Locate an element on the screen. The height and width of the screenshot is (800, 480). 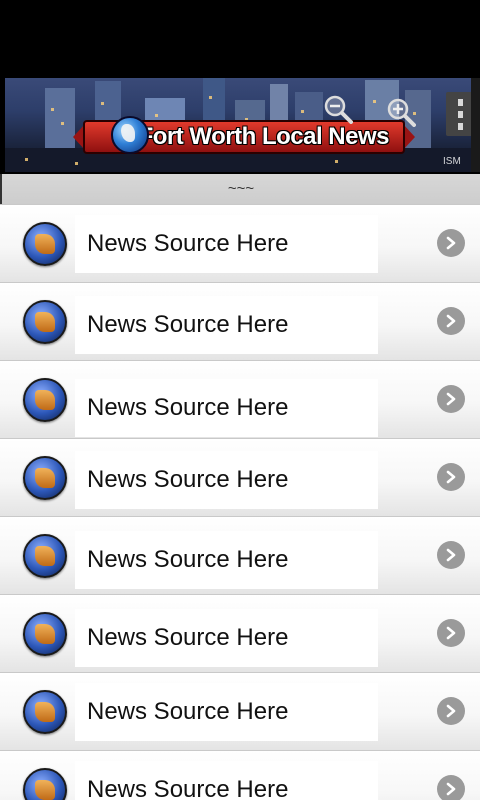
banner-stamp: ISM is located at coordinates (452, 161).